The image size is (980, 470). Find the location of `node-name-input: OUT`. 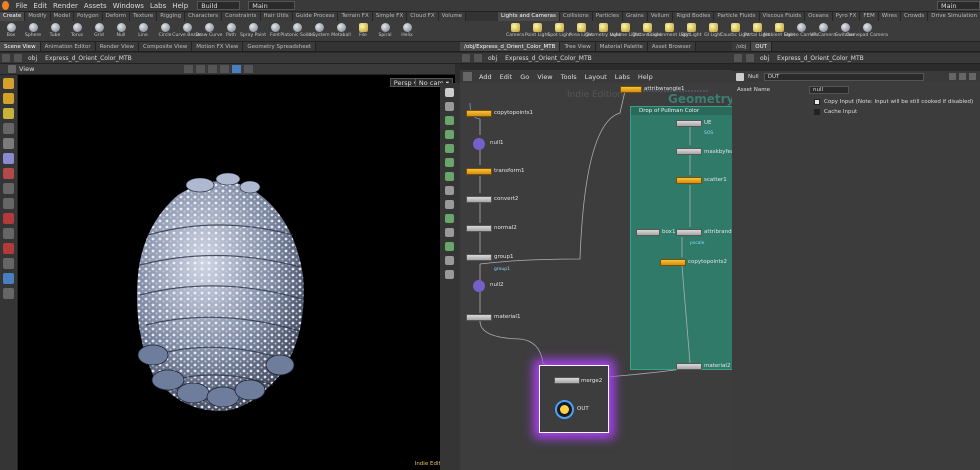

node-name-input: OUT is located at coordinates (843, 76).